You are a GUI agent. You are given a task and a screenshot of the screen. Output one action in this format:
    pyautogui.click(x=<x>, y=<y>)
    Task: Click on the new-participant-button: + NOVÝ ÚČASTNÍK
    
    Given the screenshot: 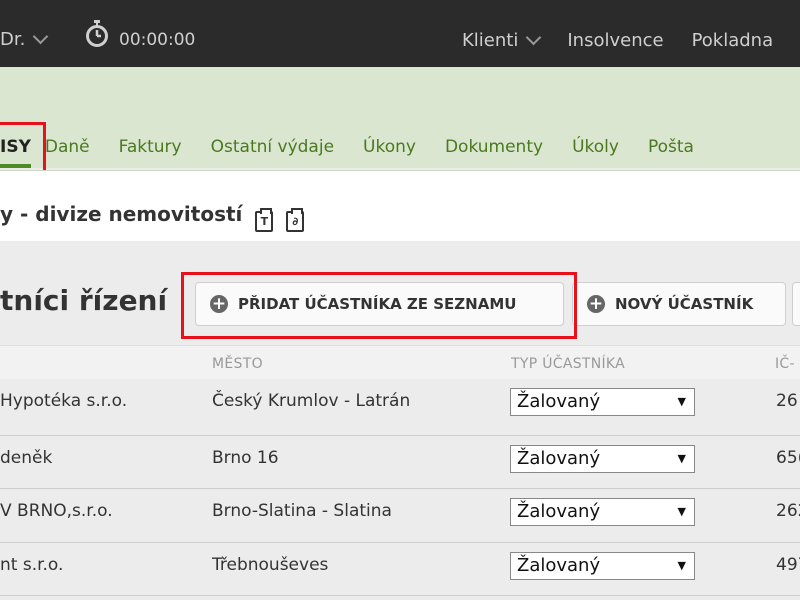 What is the action you would take?
    pyautogui.click(x=679, y=304)
    